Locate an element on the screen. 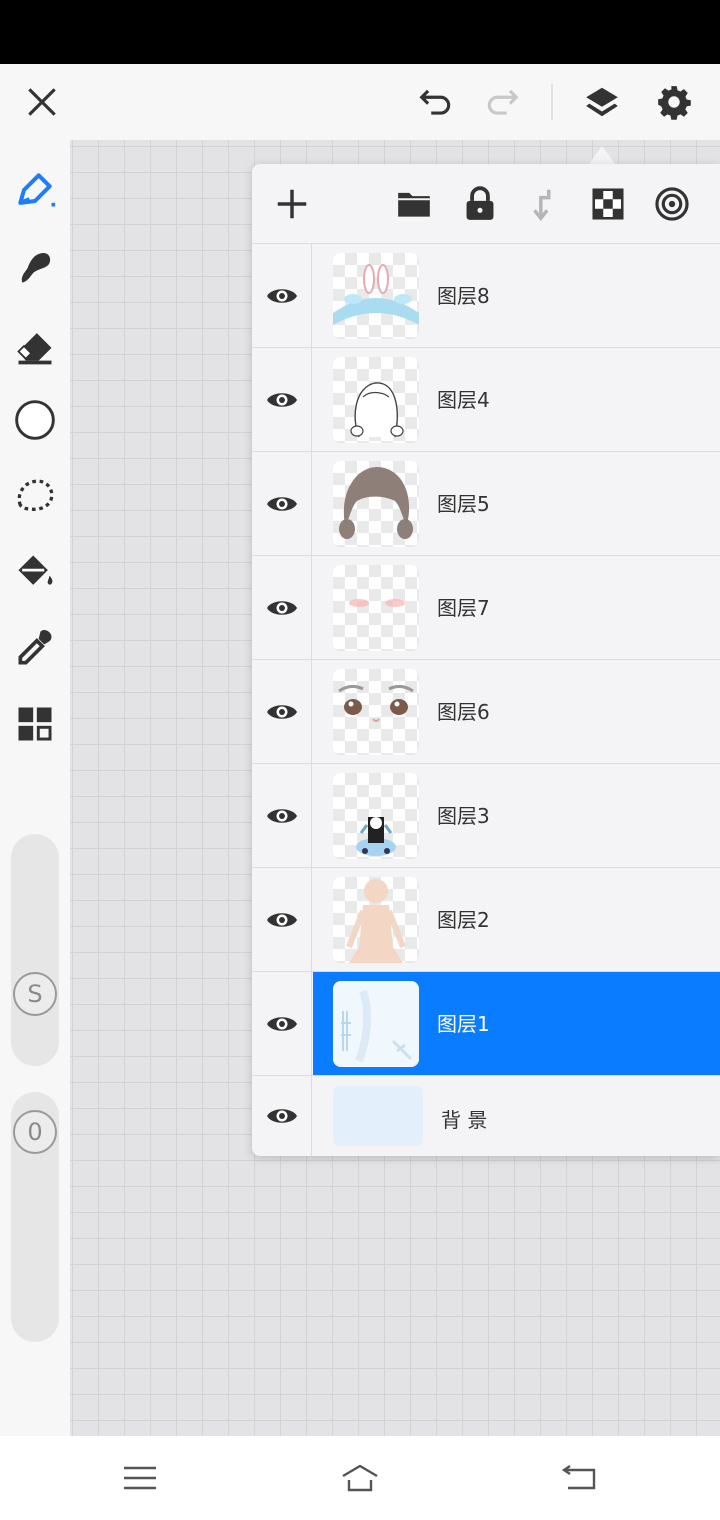 The width and height of the screenshot is (720, 1520). transparency-lock-button is located at coordinates (608, 204).